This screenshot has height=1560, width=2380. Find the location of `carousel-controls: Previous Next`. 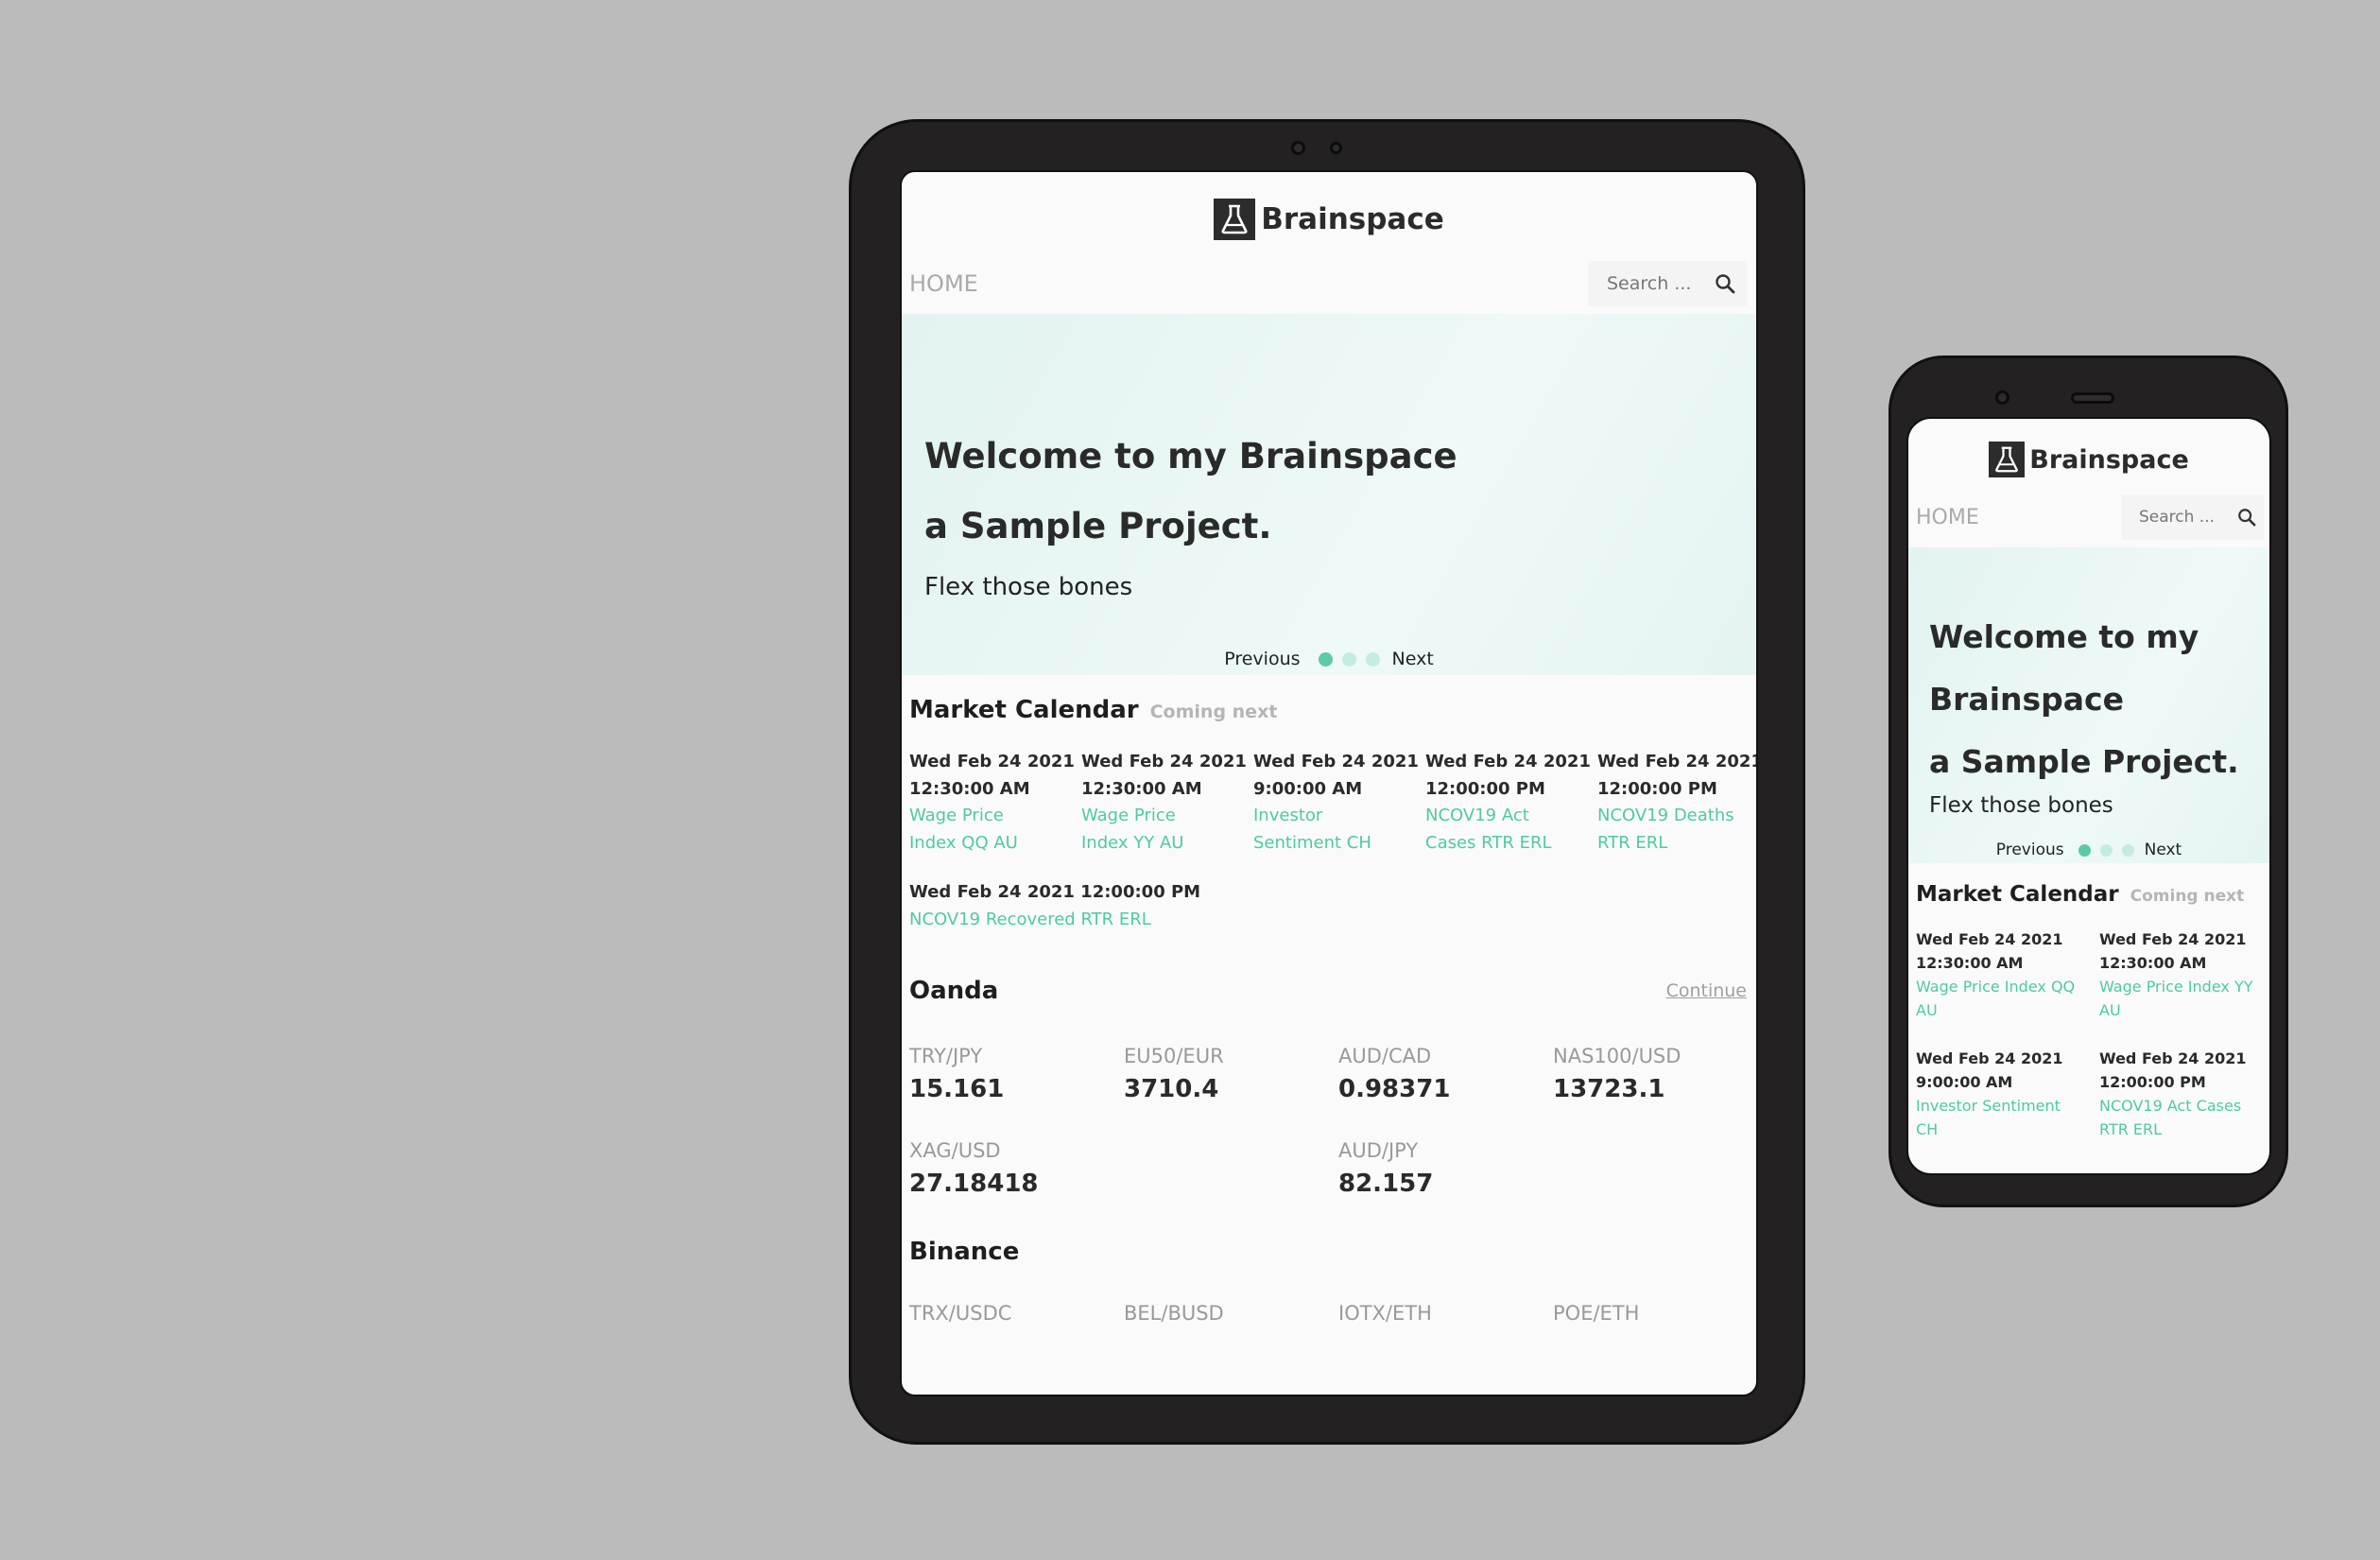

carousel-controls: Previous Next is located at coordinates (1329, 659).